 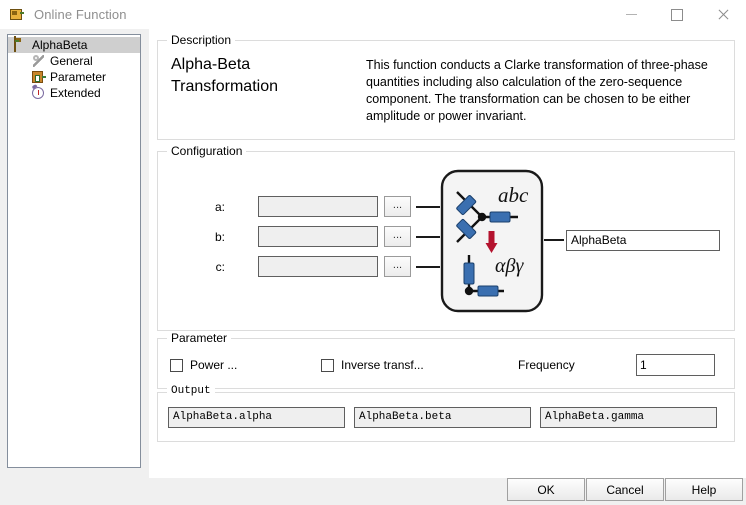 What do you see at coordinates (207, 151) in the screenshot?
I see `configuration-group-title: Configuration` at bounding box center [207, 151].